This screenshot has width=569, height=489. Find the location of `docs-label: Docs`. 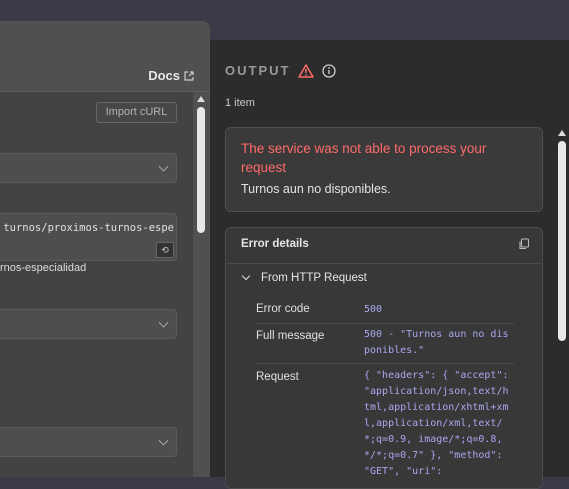

docs-label: Docs is located at coordinates (164, 75).